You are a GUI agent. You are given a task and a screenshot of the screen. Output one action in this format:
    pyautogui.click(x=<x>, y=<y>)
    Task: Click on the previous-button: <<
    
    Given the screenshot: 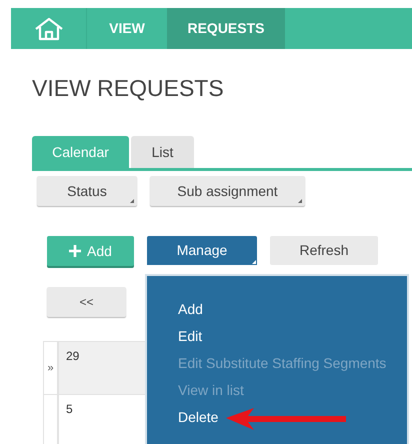 What is the action you would take?
    pyautogui.click(x=86, y=302)
    